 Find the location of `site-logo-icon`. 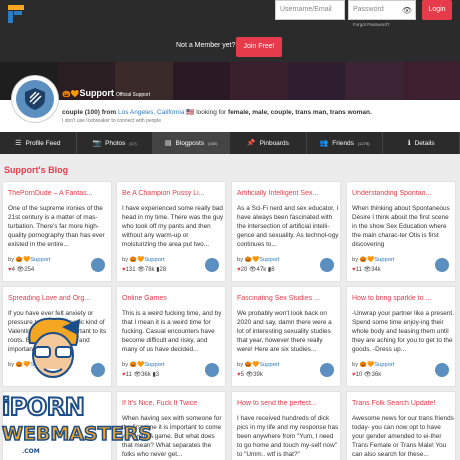

site-logo-icon is located at coordinates (16, 14).